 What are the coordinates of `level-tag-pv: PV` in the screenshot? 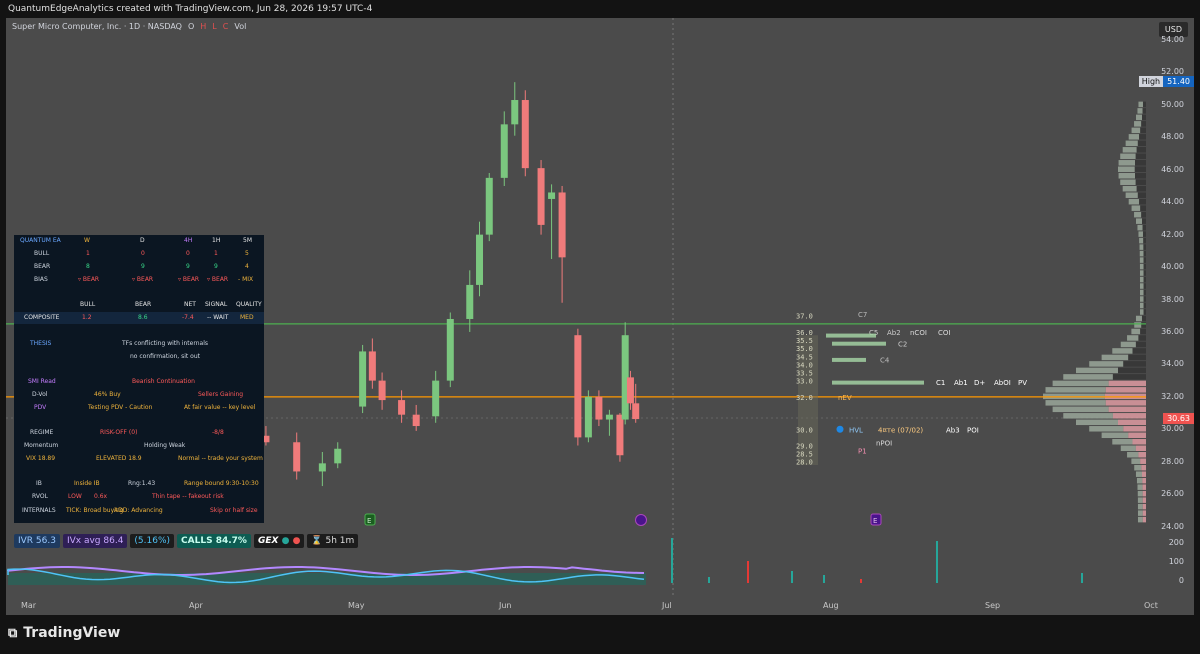 It's located at (1022, 383).